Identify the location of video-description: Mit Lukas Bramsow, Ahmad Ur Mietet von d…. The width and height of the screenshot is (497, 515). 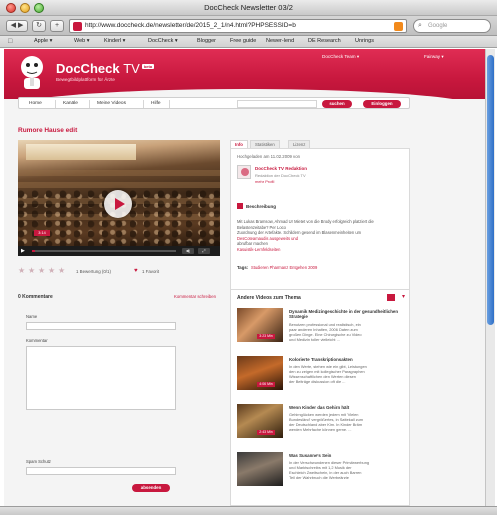
(321, 236).